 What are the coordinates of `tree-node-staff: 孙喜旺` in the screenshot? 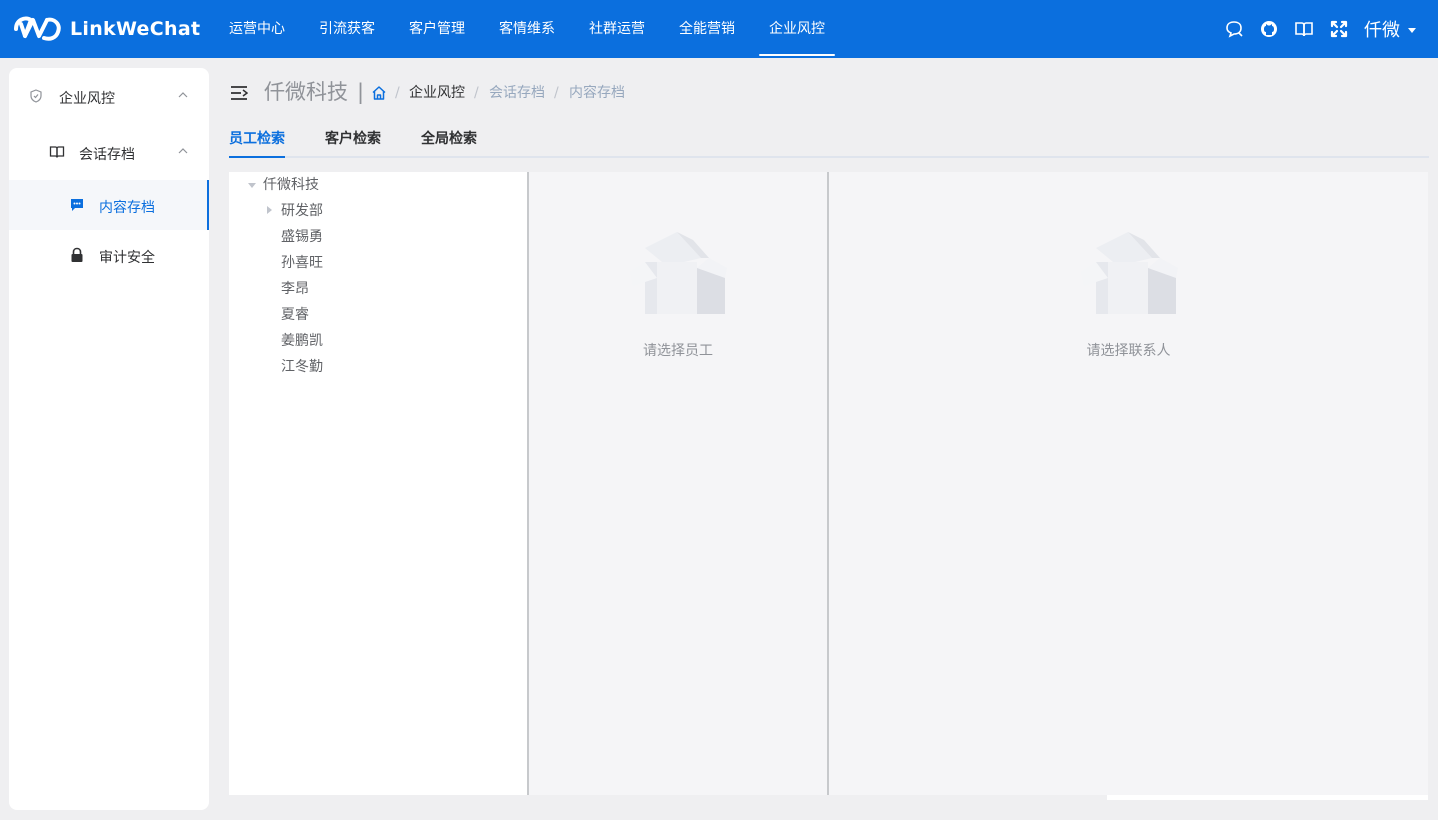 It's located at (302, 263).